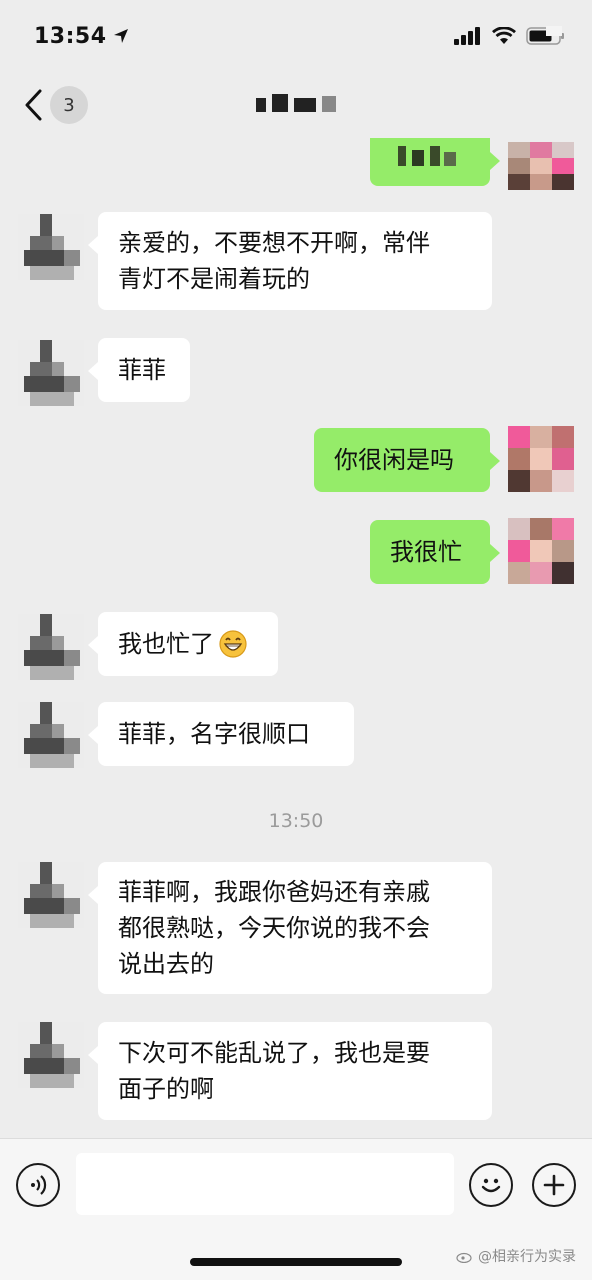  Describe the element at coordinates (274, 1071) in the screenshot. I see `message-text: 下次可不能乱说了，我也是要 面子的啊` at that location.